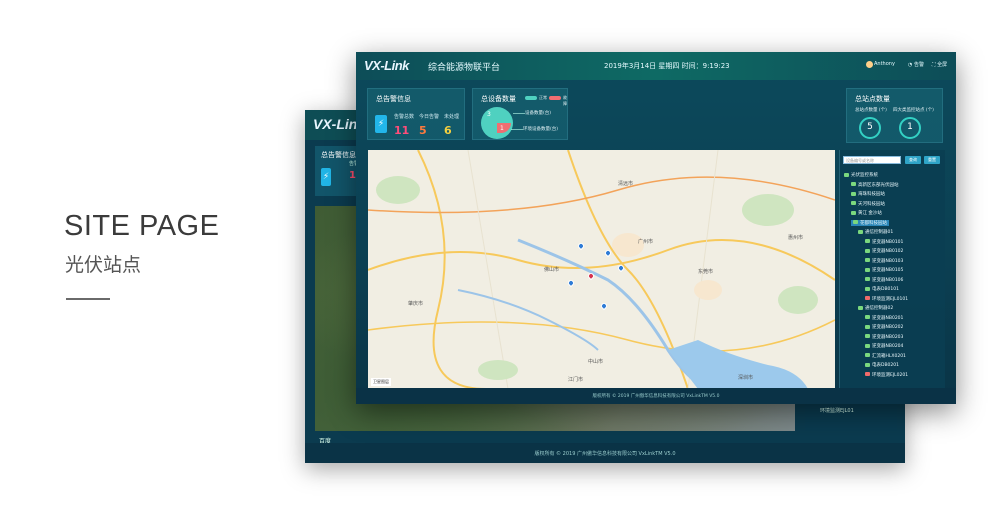  Describe the element at coordinates (888, 261) in the screenshot. I see `tree-item-label: 逆变器NB0103` at that location.